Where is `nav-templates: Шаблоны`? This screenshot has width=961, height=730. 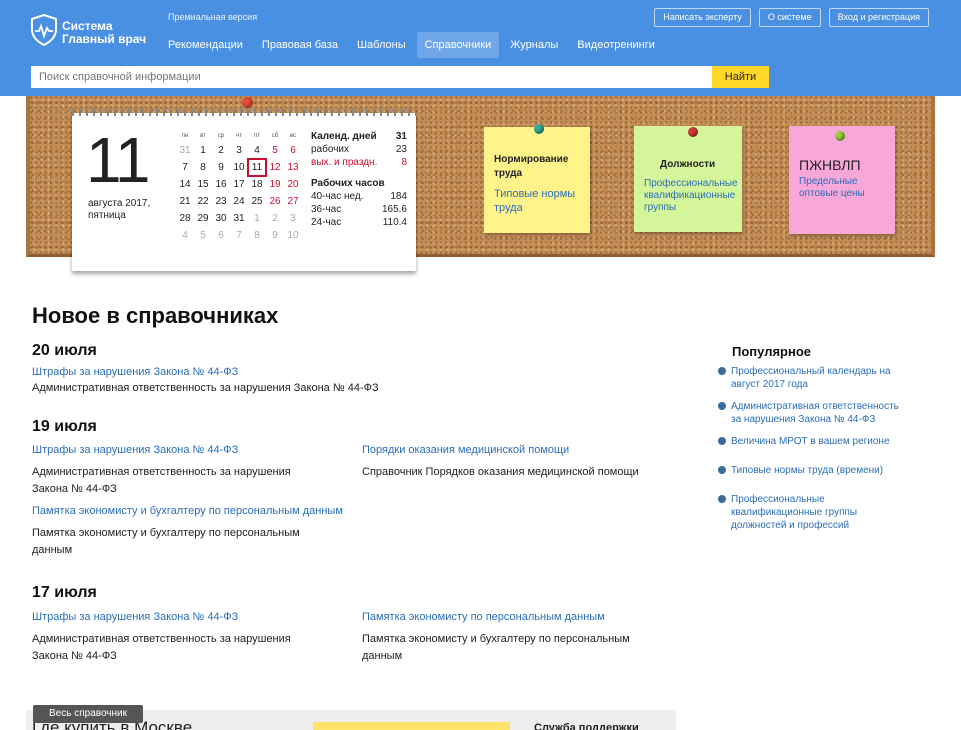
nav-templates: Шаблоны is located at coordinates (381, 45).